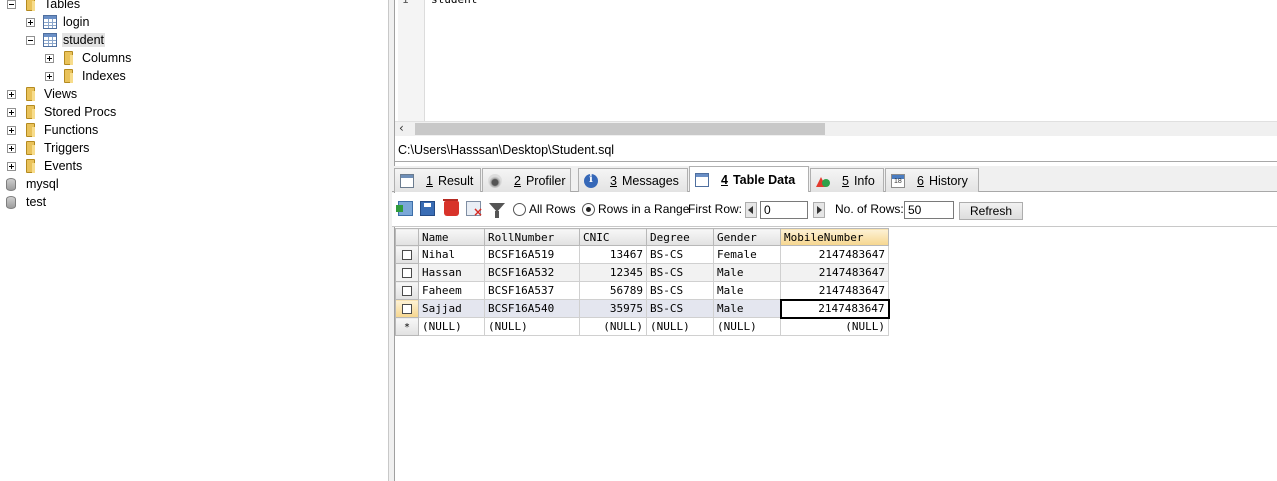  Describe the element at coordinates (407, 237) in the screenshot. I see `row-header-corner` at that location.